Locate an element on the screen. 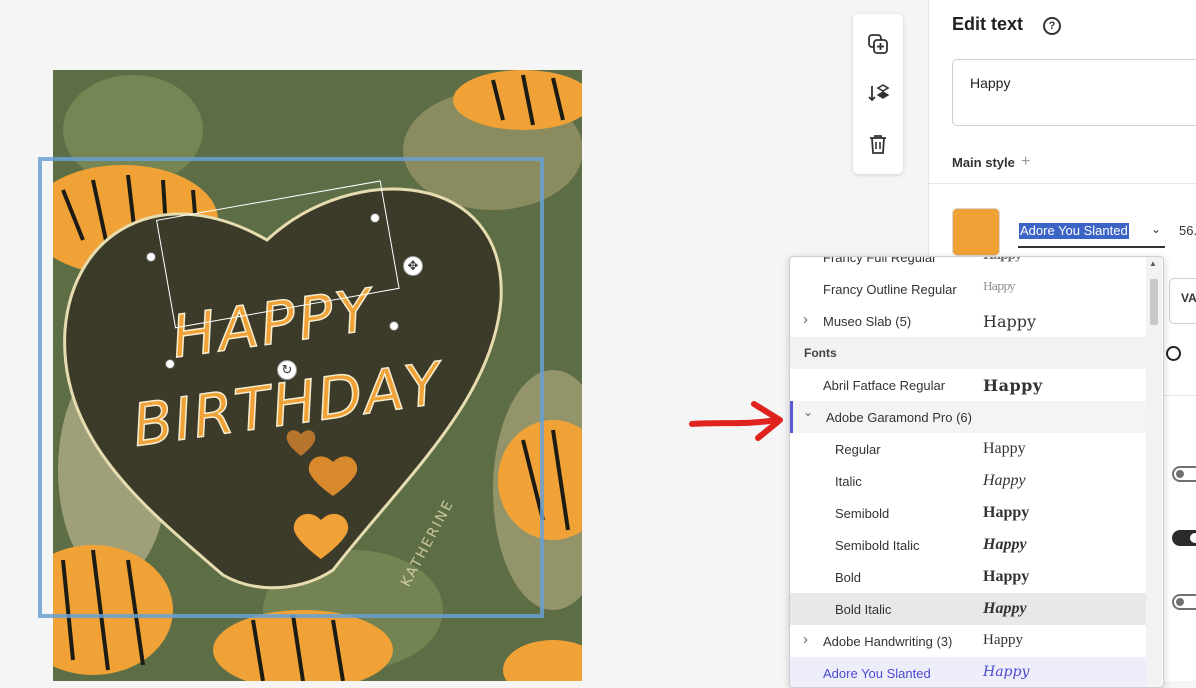 The image size is (1196, 688). help-icon: ? is located at coordinates (1052, 26).